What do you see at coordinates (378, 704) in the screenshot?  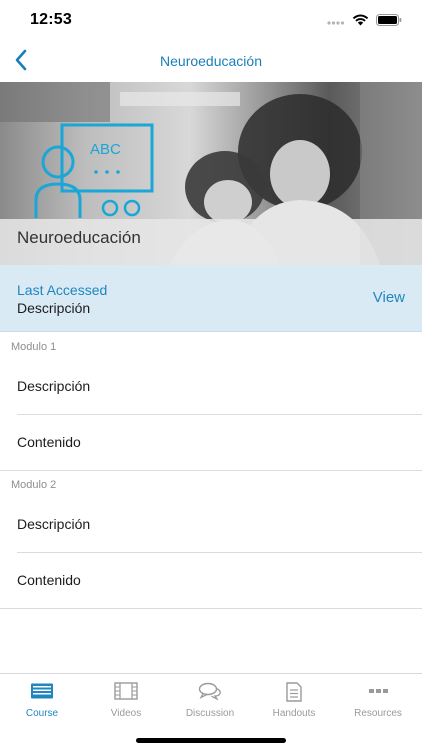 I see `tab-resources: Resources` at bounding box center [378, 704].